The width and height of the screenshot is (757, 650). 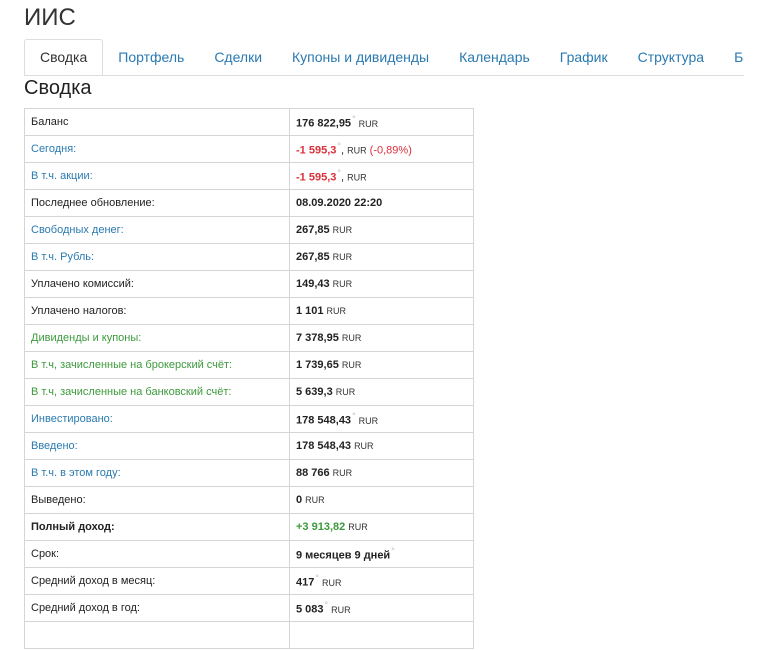 What do you see at coordinates (324, 420) in the screenshot?
I see `invested-value: 178 548,43` at bounding box center [324, 420].